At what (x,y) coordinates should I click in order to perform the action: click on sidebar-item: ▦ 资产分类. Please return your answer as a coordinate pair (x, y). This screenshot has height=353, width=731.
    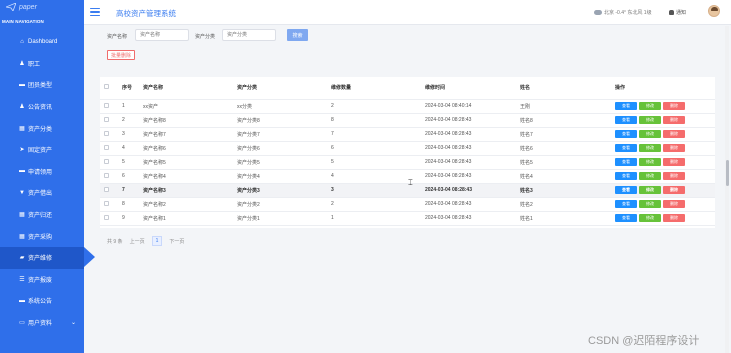
    Looking at the image, I should click on (42, 128).